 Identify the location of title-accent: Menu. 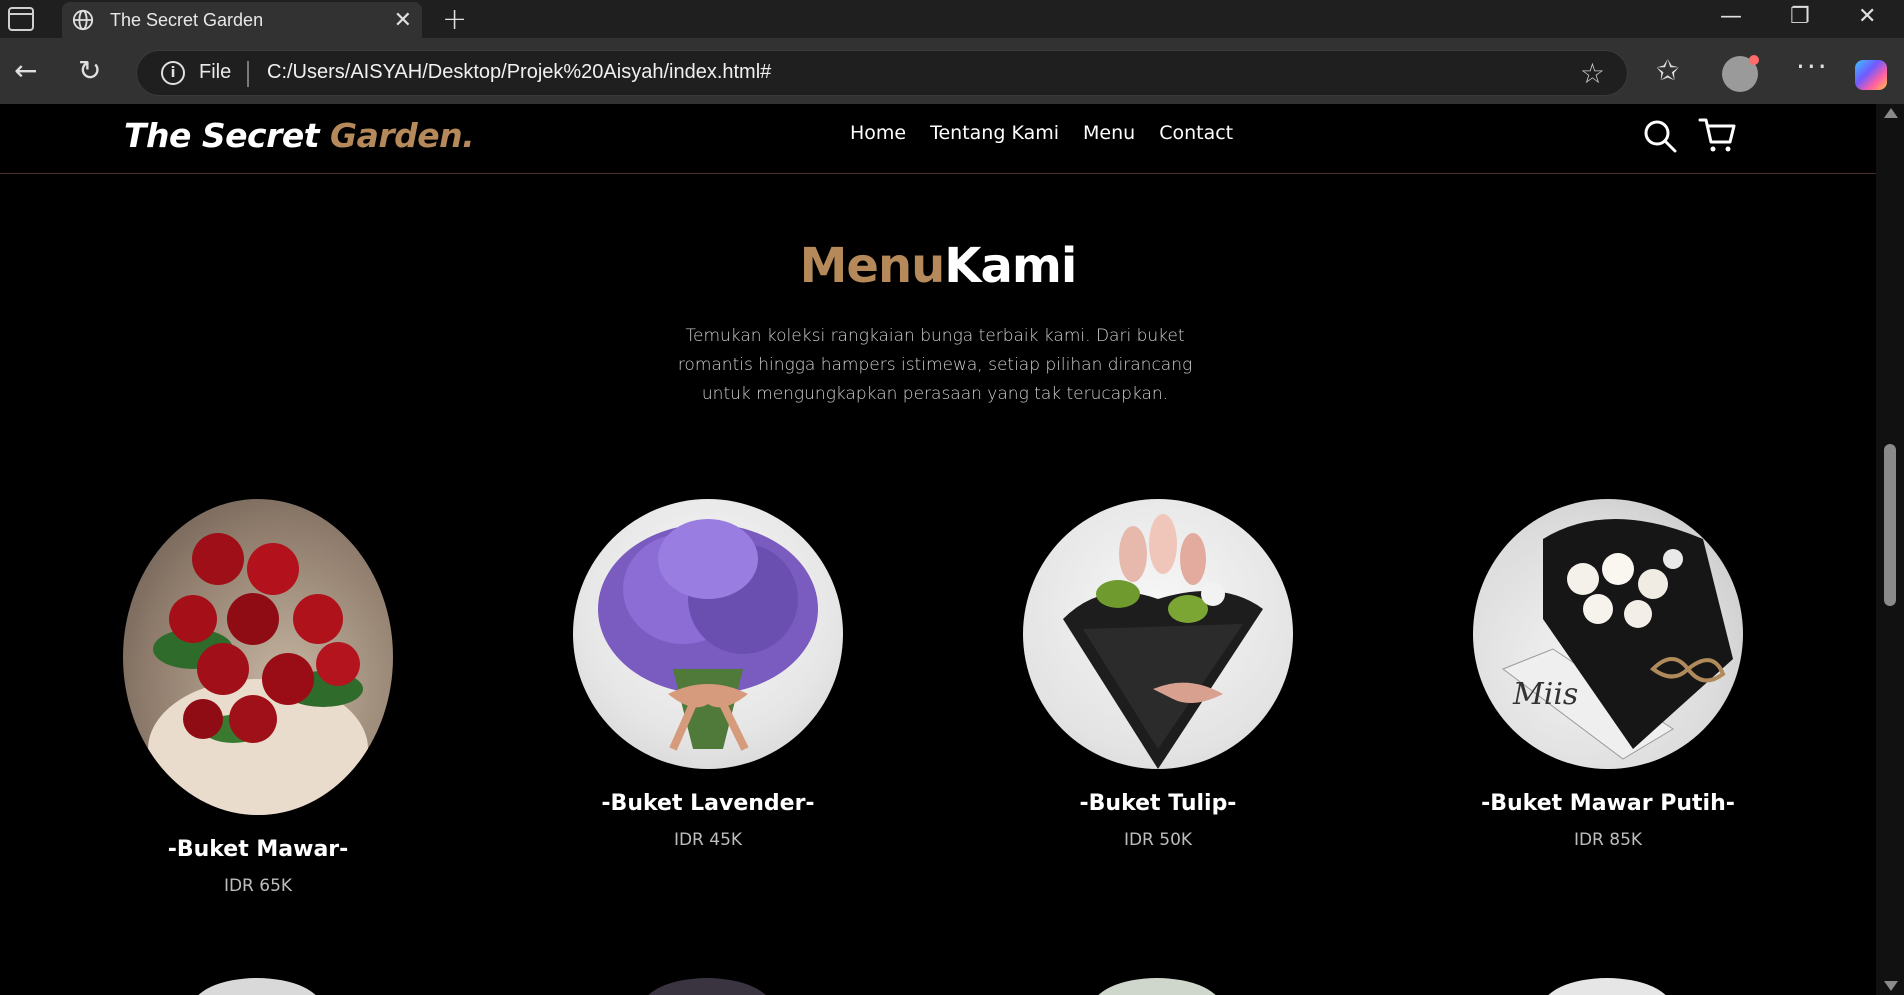
(872, 266).